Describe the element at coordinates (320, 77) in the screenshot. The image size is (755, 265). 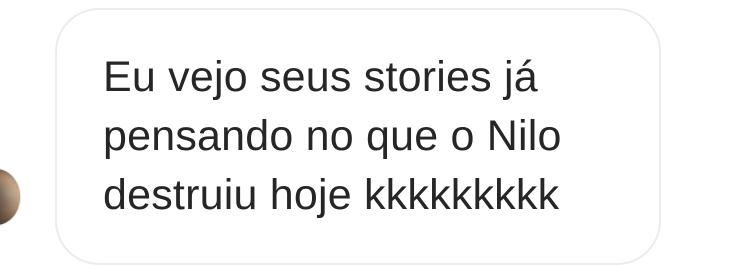
I see `message-line-1: Eu vejo seus stories já` at that location.